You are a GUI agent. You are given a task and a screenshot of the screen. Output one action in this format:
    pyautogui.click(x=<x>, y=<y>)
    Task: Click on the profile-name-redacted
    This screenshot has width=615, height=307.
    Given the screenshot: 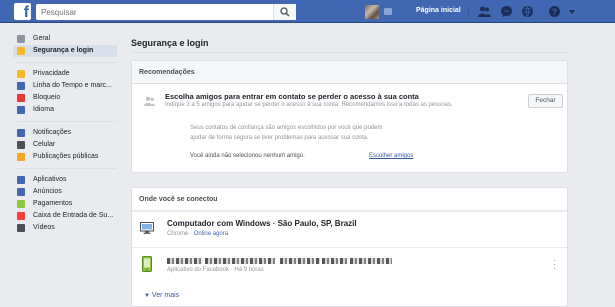 What is the action you would take?
    pyautogui.click(x=388, y=11)
    